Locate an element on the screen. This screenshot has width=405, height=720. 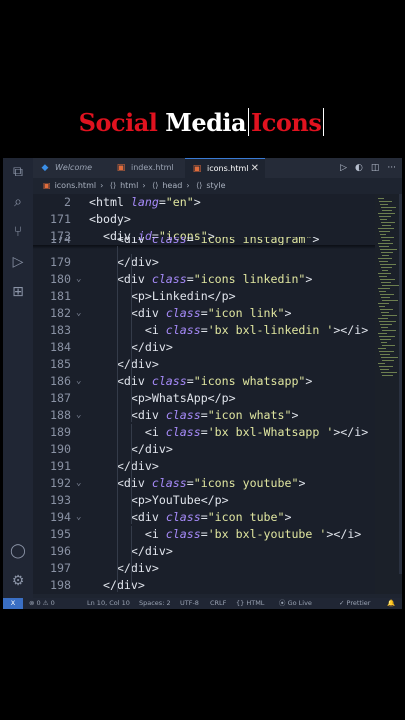
more-actions-icon: ··· is located at coordinates (391, 168).